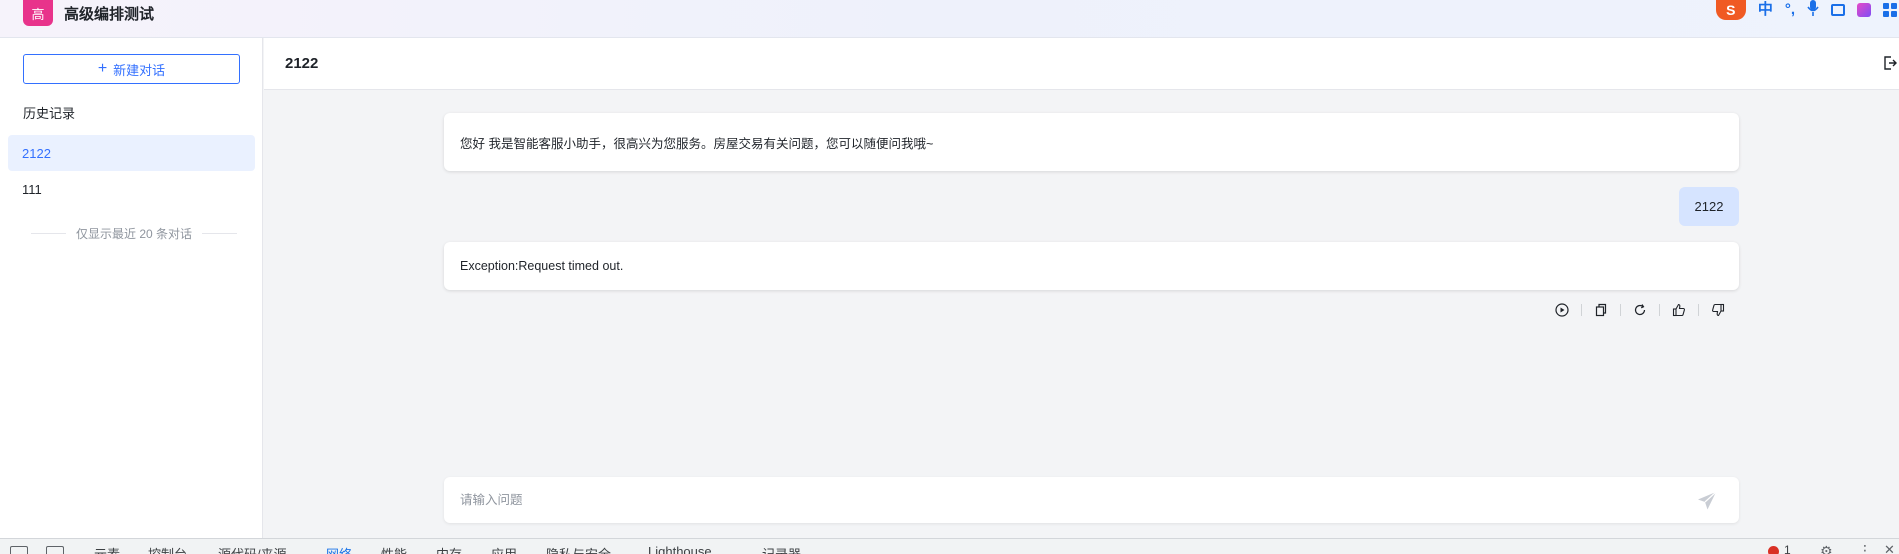  What do you see at coordinates (32, 189) in the screenshot?
I see `history-item-label: 111` at bounding box center [32, 189].